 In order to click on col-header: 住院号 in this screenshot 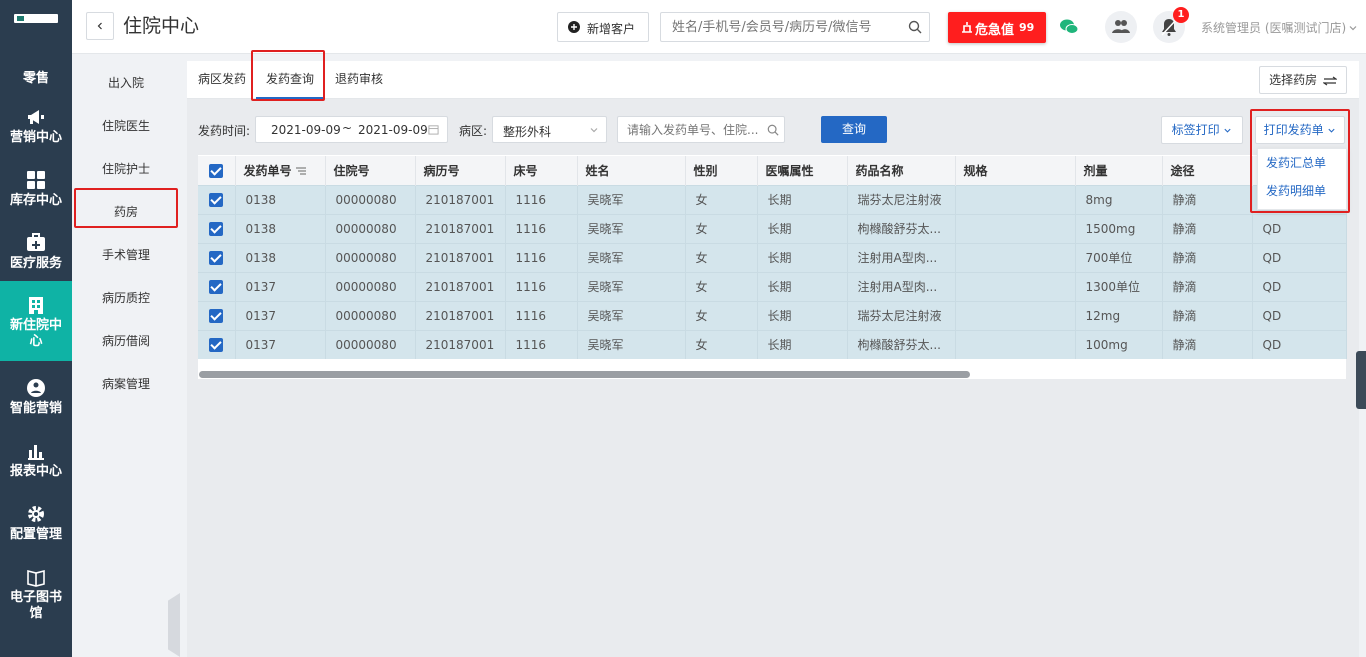, I will do `click(370, 170)`.